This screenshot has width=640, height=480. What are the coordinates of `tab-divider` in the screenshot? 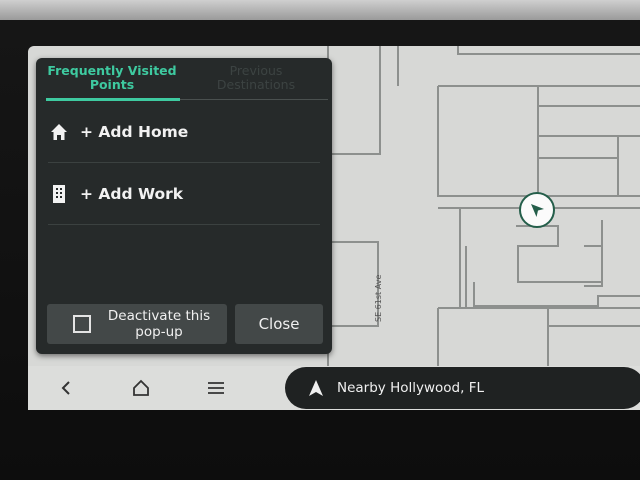 It's located at (254, 99).